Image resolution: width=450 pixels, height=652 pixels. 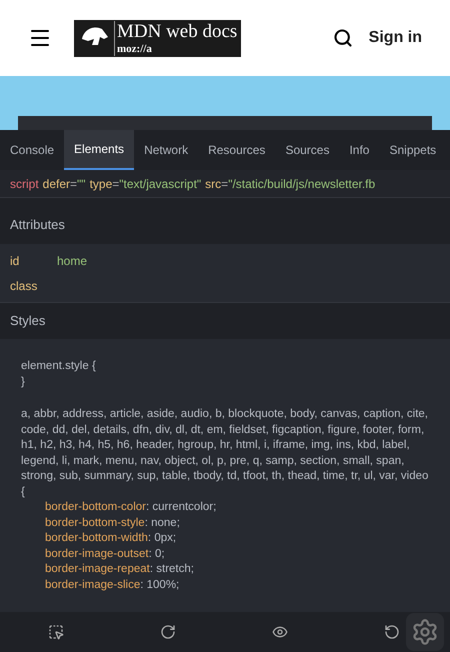 What do you see at coordinates (359, 150) in the screenshot?
I see `devtools-tab: Info` at bounding box center [359, 150].